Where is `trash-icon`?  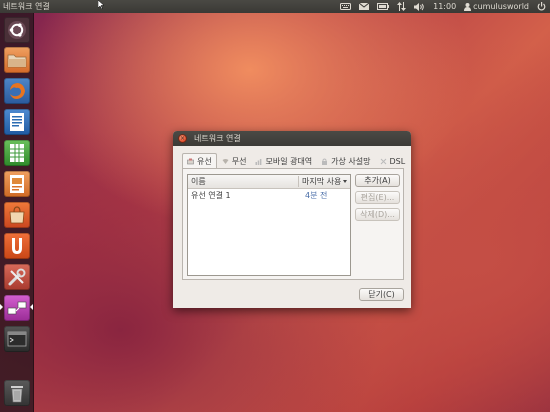 trash-icon is located at coordinates (17, 394).